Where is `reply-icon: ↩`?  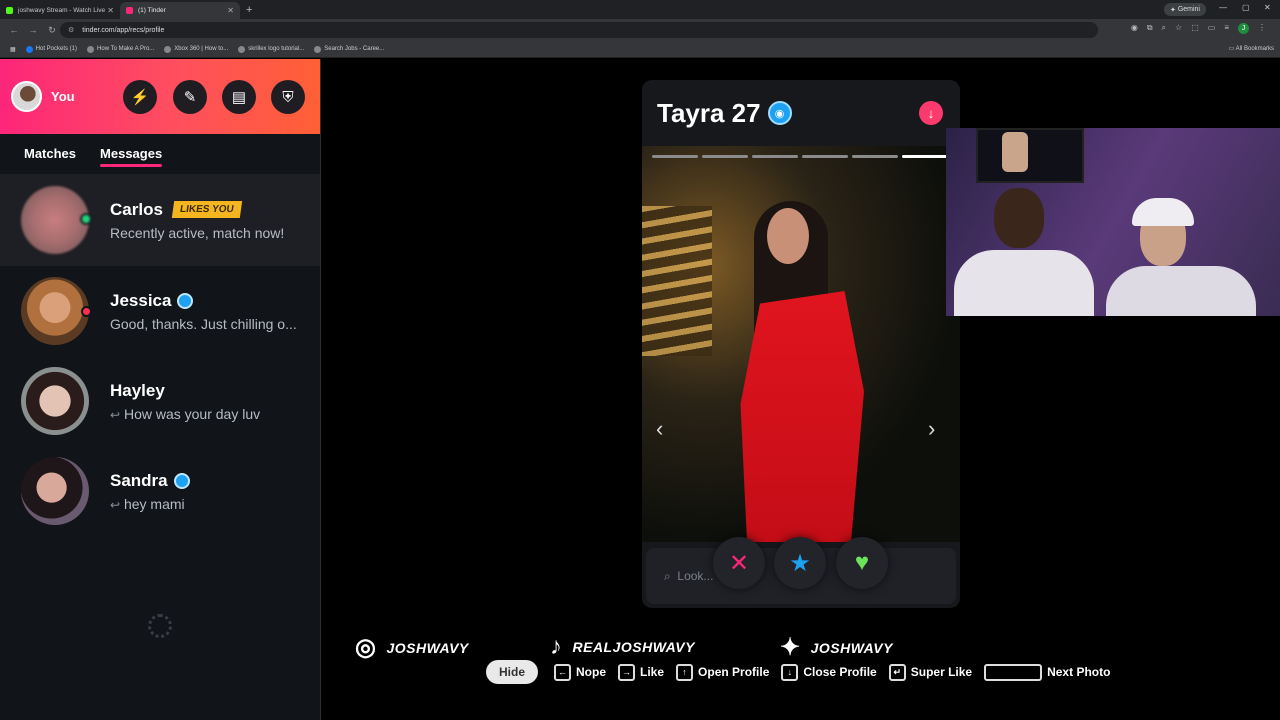
reply-icon: ↩ is located at coordinates (115, 414).